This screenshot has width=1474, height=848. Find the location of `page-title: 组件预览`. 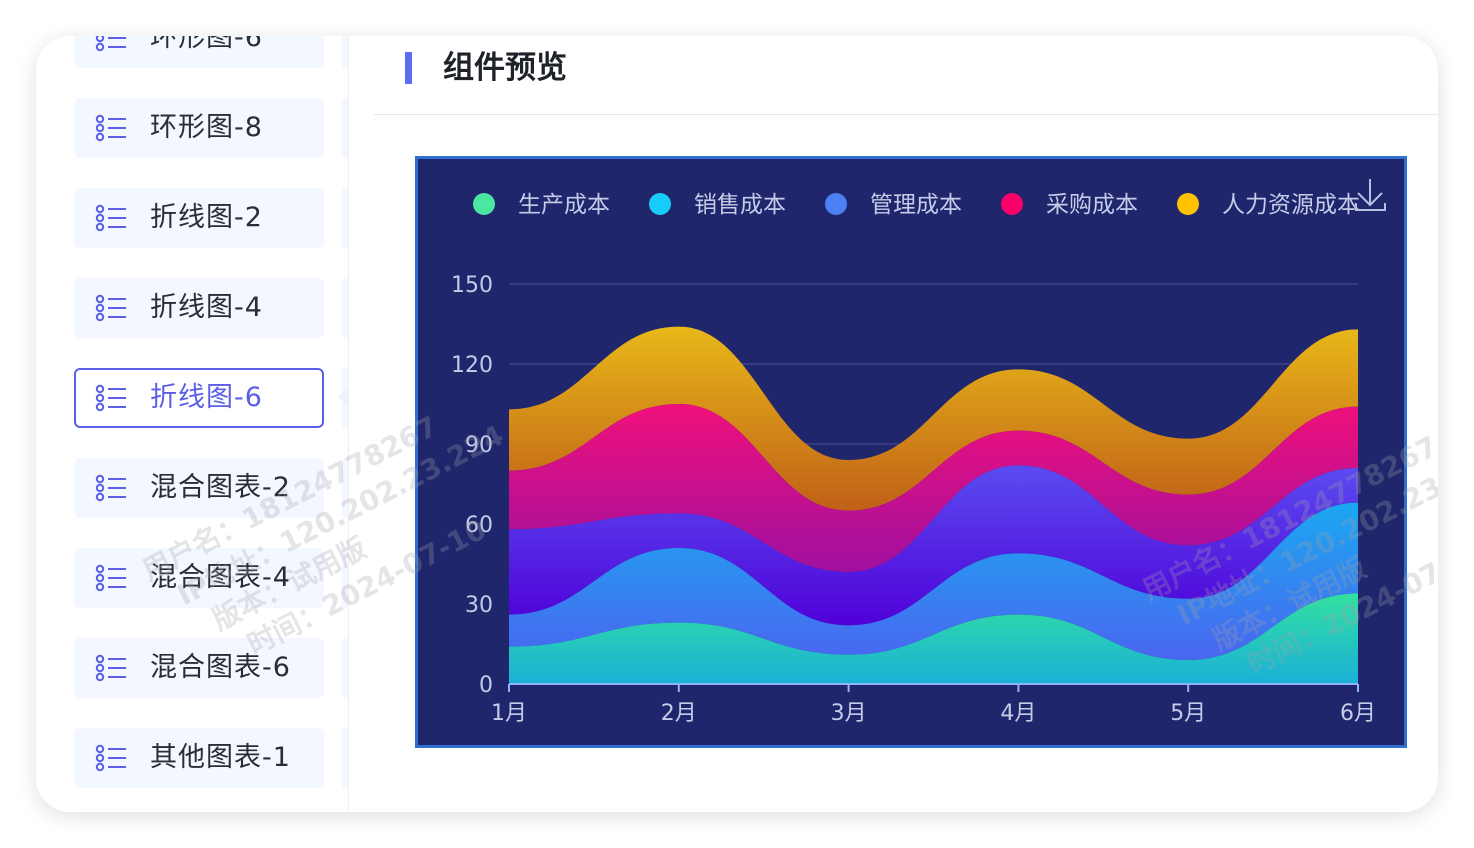

page-title: 组件预览 is located at coordinates (505, 68).